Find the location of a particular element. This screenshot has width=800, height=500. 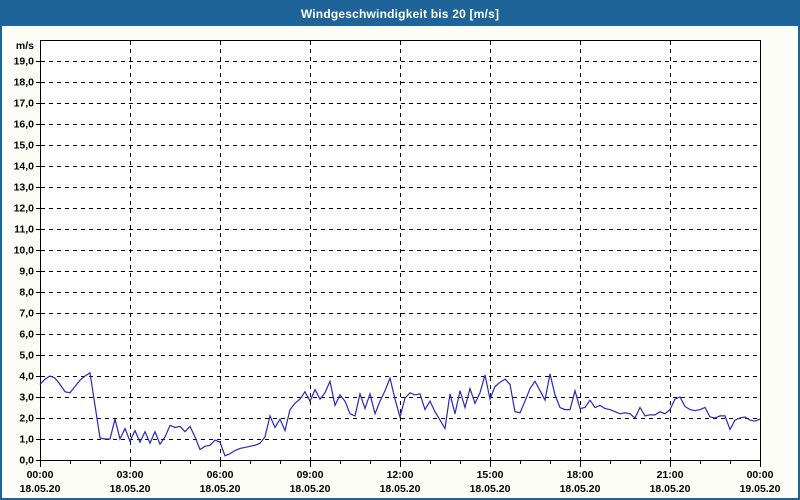

x-tick-time-label: 12:00 is located at coordinates (400, 475).